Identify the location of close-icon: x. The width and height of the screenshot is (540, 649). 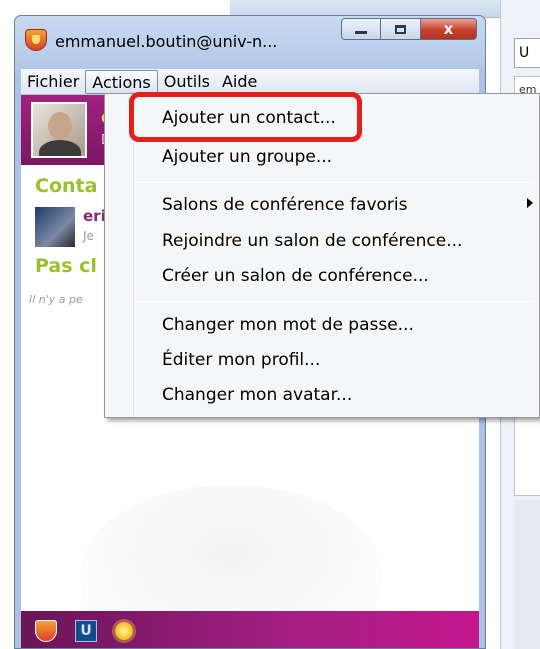
(448, 29).